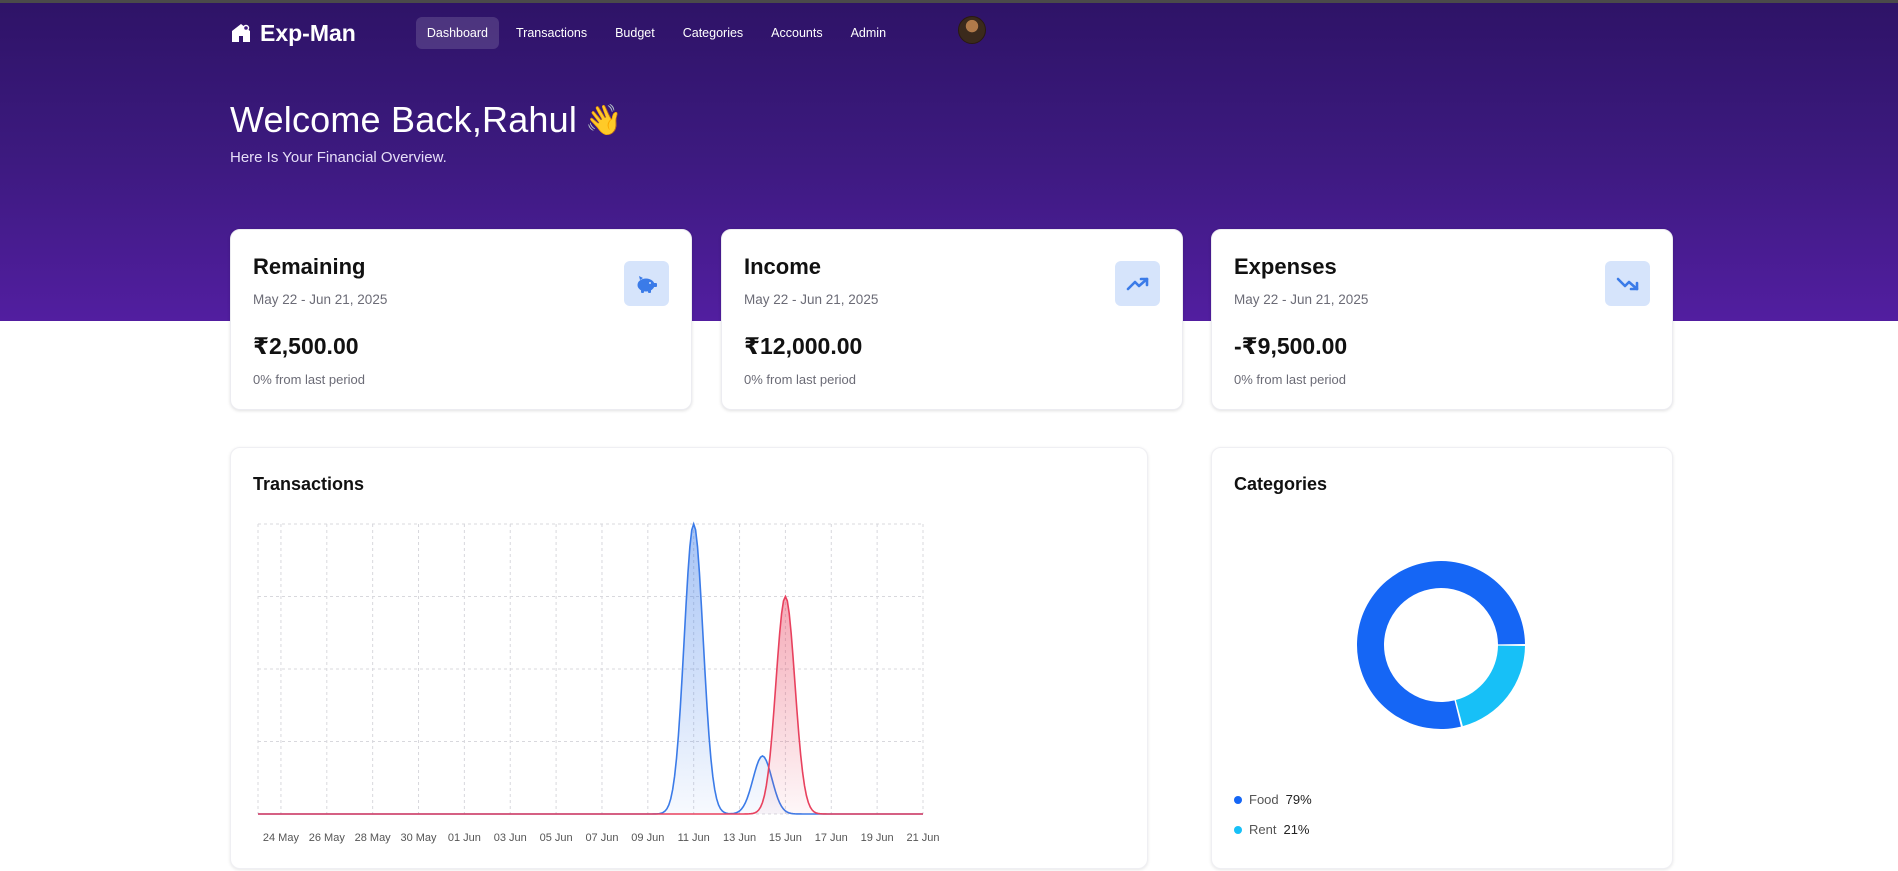  What do you see at coordinates (1281, 484) in the screenshot?
I see `panel-title: Categories` at bounding box center [1281, 484].